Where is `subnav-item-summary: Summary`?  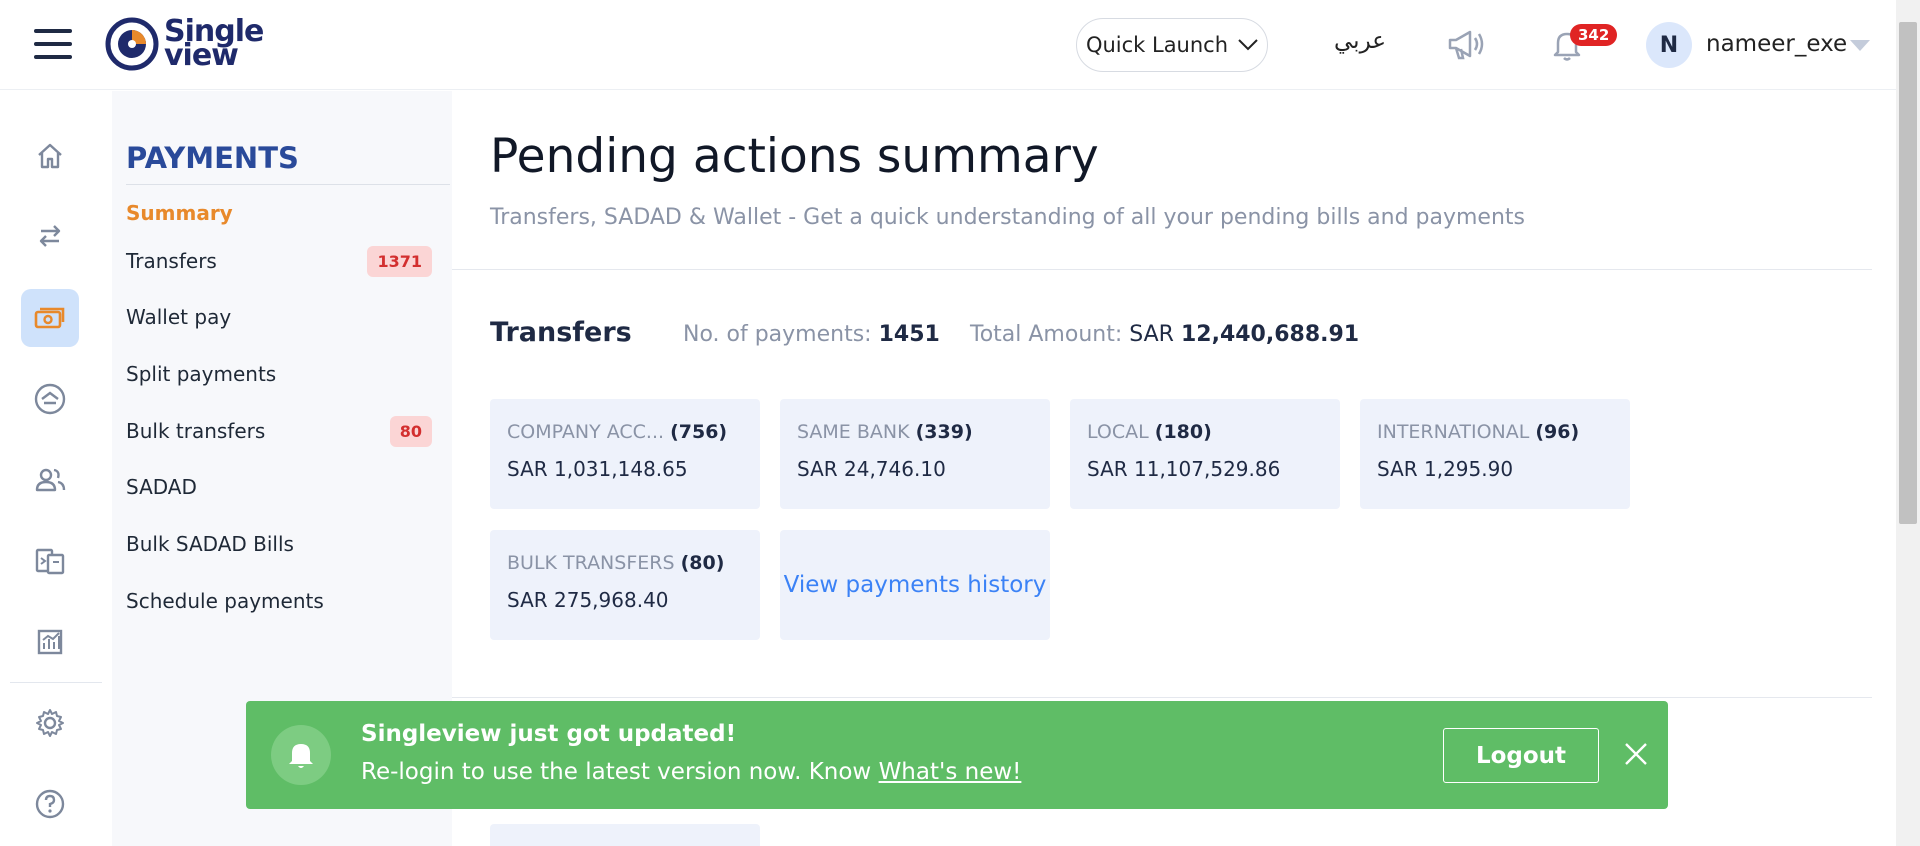
subnav-item-summary: Summary is located at coordinates (279, 213).